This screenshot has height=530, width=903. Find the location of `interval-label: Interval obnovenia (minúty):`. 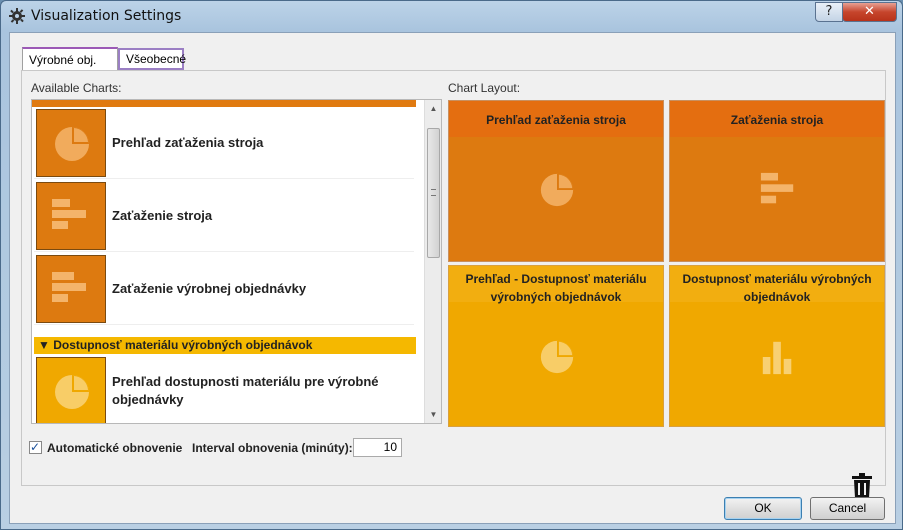

interval-label: Interval obnovenia (minúty): is located at coordinates (272, 448).